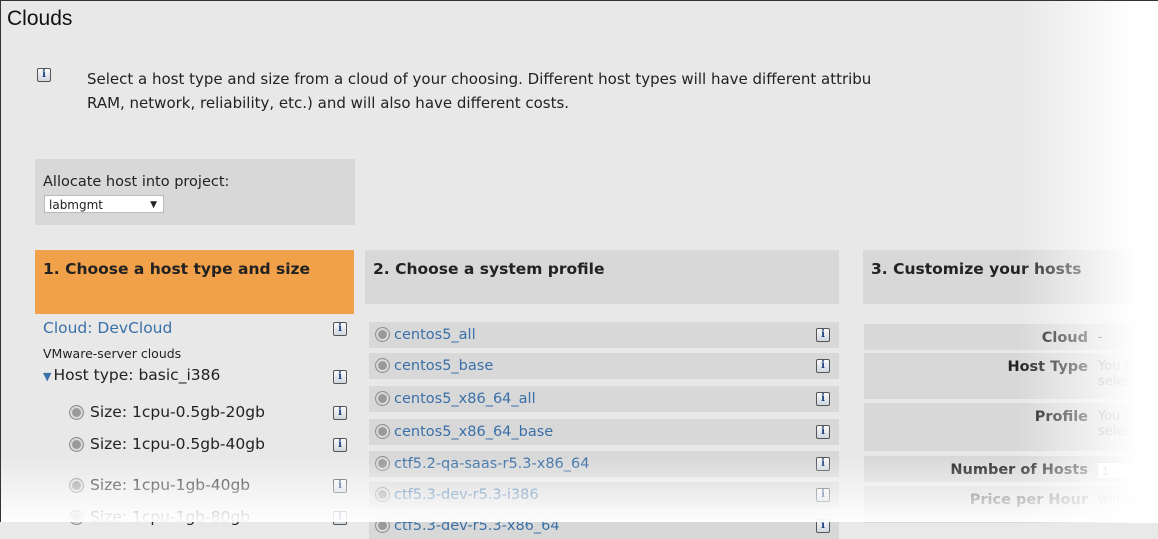 The image size is (1158, 539). Describe the element at coordinates (1105, 471) in the screenshot. I see `num-hosts-value: 1` at that location.